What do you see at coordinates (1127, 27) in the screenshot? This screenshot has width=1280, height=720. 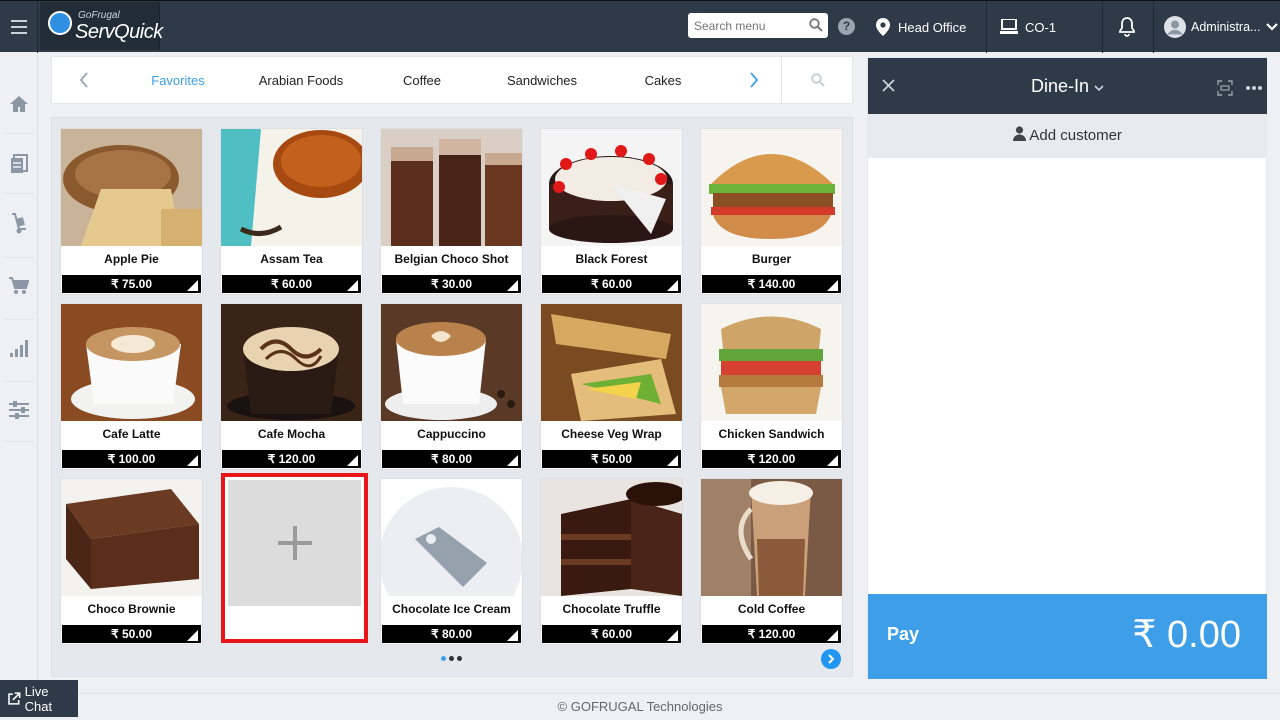 I see `notifications-button` at bounding box center [1127, 27].